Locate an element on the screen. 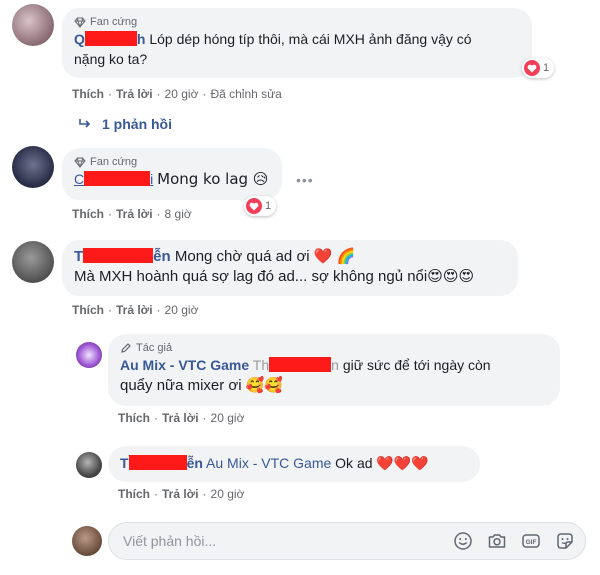 This screenshot has height=575, width=600. author-page-avatar is located at coordinates (89, 355).